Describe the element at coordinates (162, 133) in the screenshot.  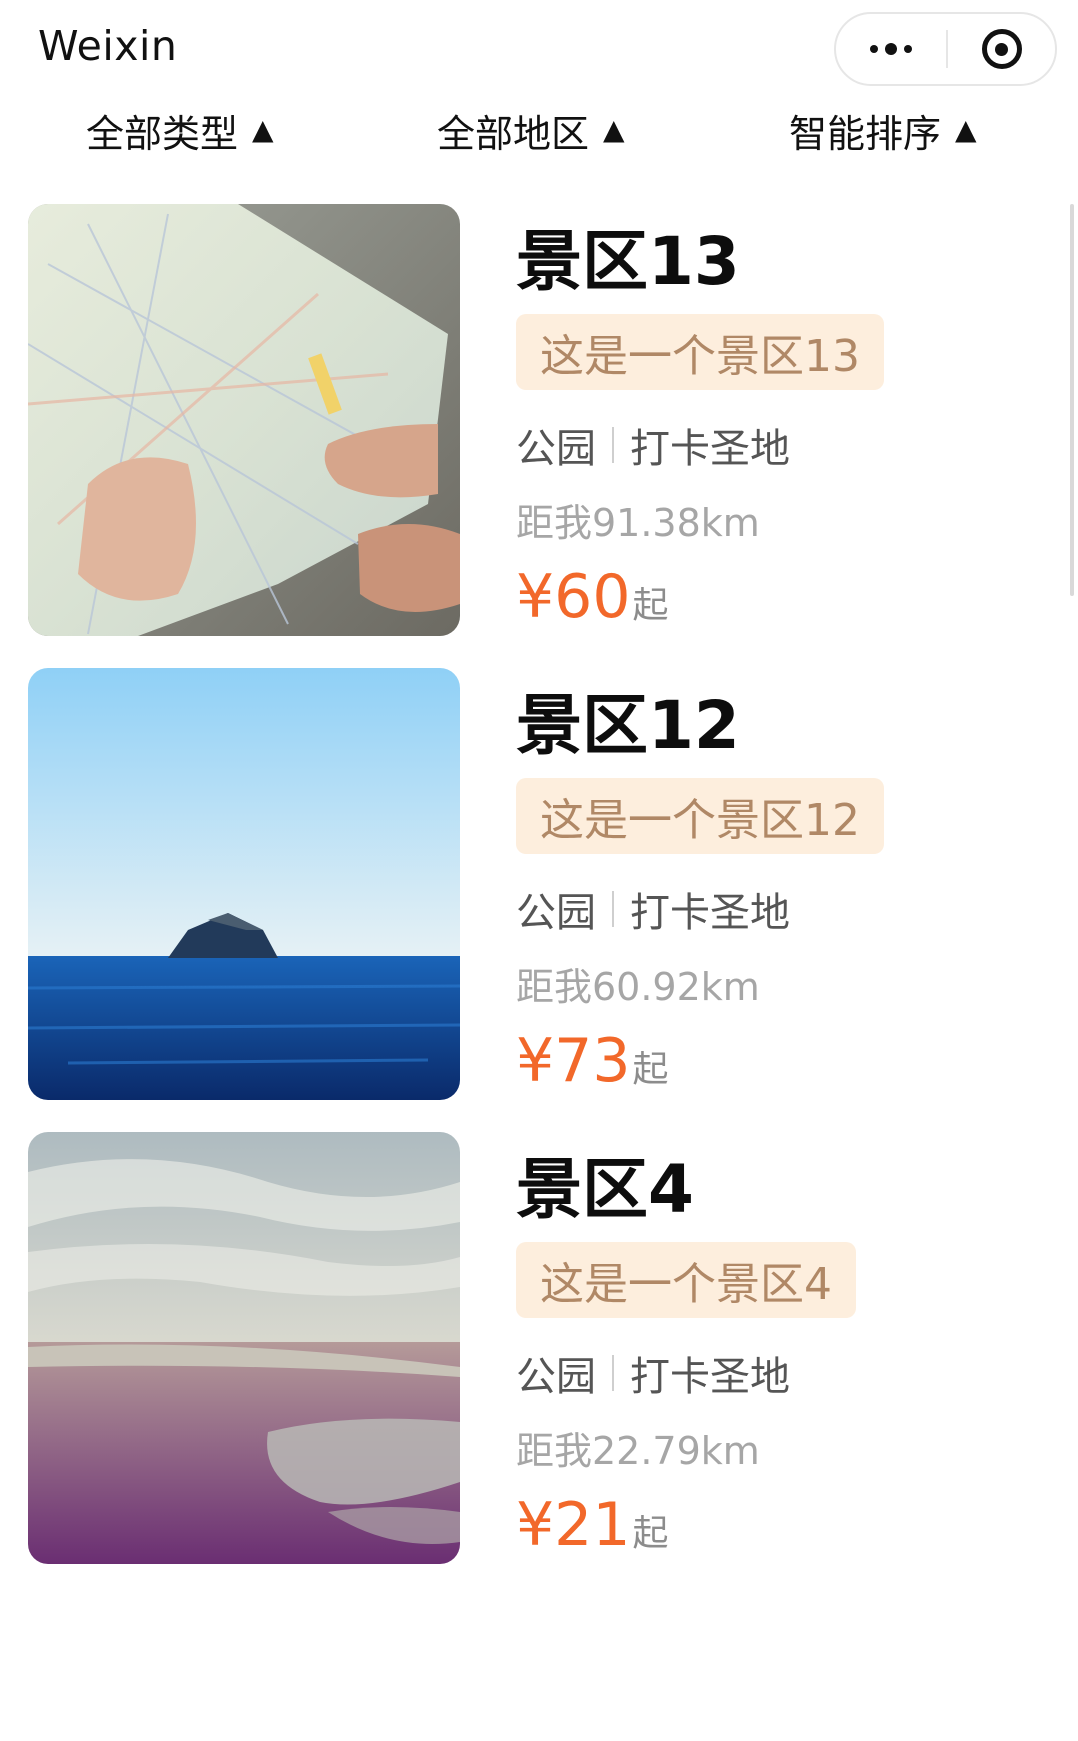
I see `filter-type-label: 全部类型` at that location.